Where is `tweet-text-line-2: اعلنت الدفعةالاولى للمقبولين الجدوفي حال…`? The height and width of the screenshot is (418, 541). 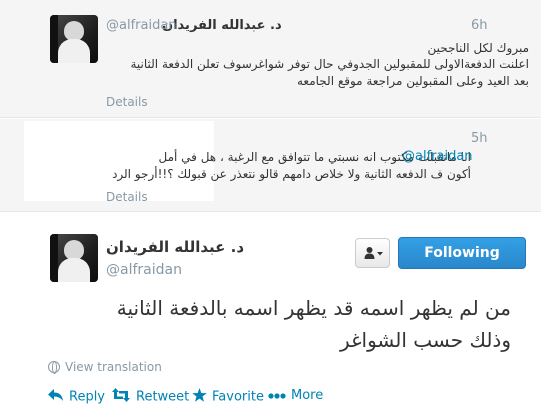
tweet-text-line-2: اعلنت الدفعةالاولى للمقبولين الجدوفي حال… is located at coordinates (329, 64).